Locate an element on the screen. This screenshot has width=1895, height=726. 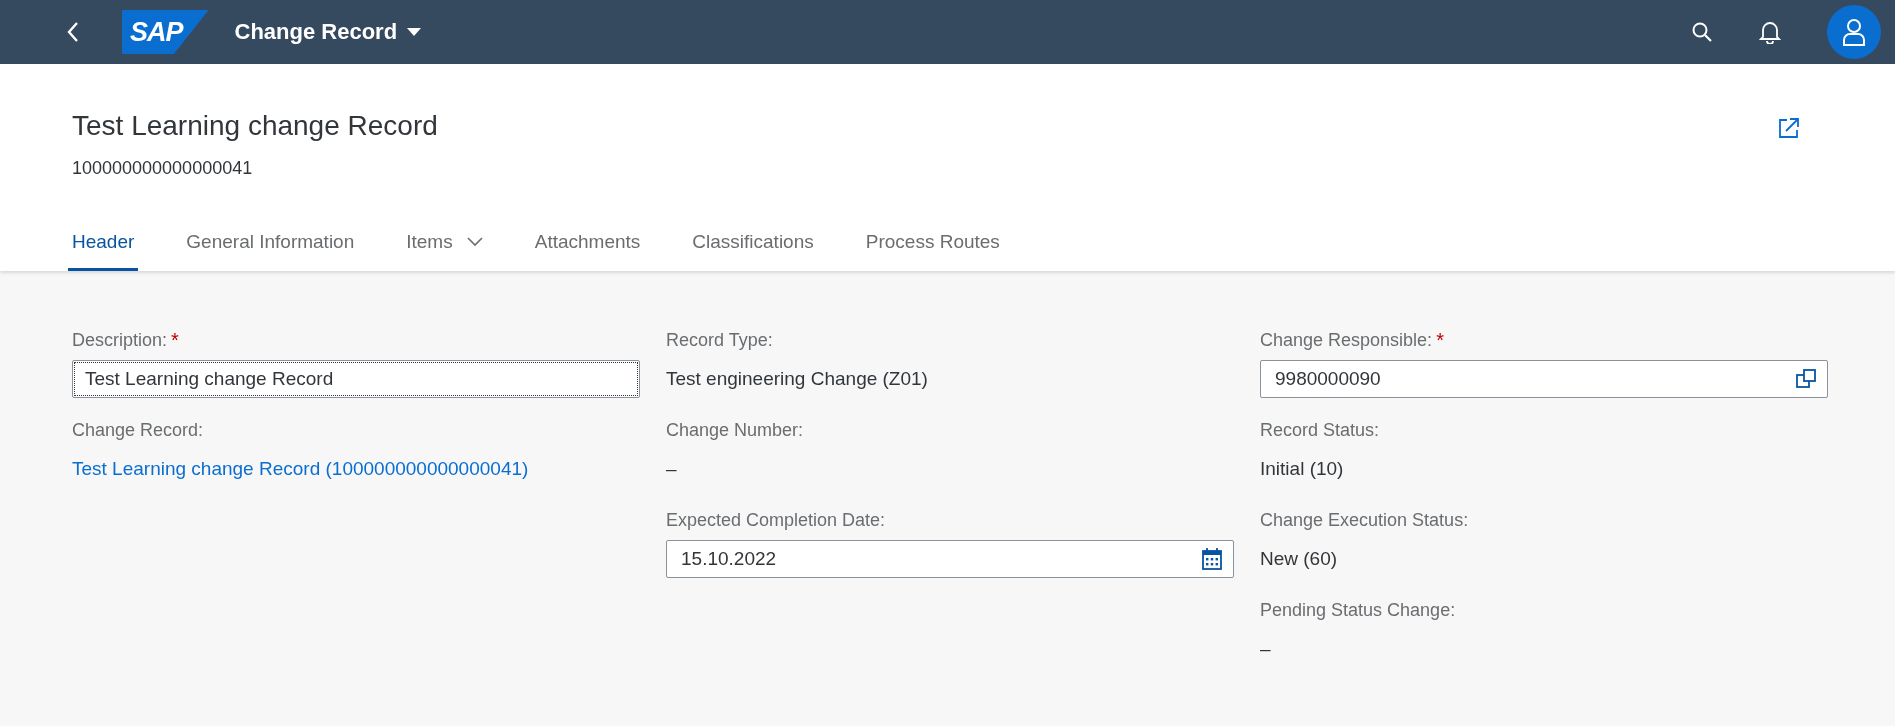
logo: SAP is located at coordinates (165, 32).